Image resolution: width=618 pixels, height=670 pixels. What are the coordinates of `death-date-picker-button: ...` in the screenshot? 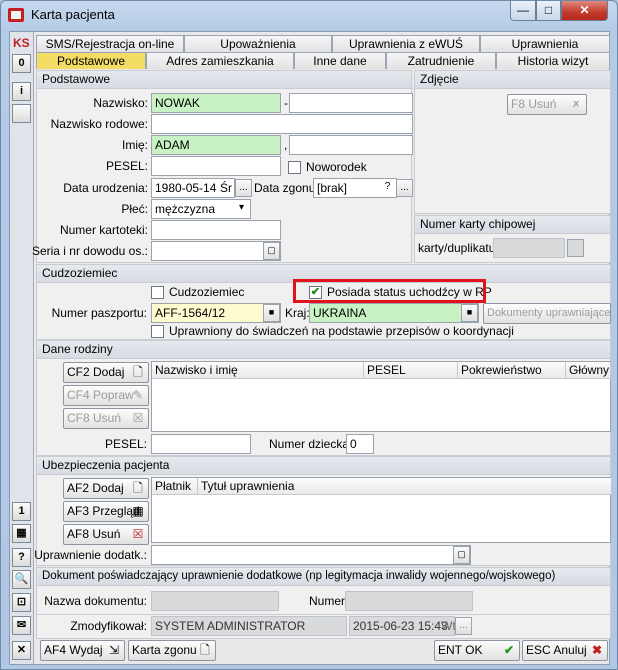 It's located at (404, 188).